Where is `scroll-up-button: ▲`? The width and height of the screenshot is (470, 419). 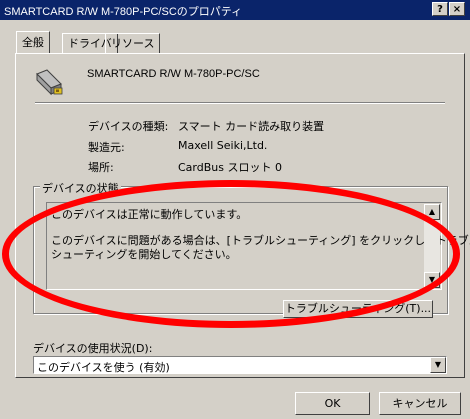
scroll-up-button: ▲ is located at coordinates (432, 212).